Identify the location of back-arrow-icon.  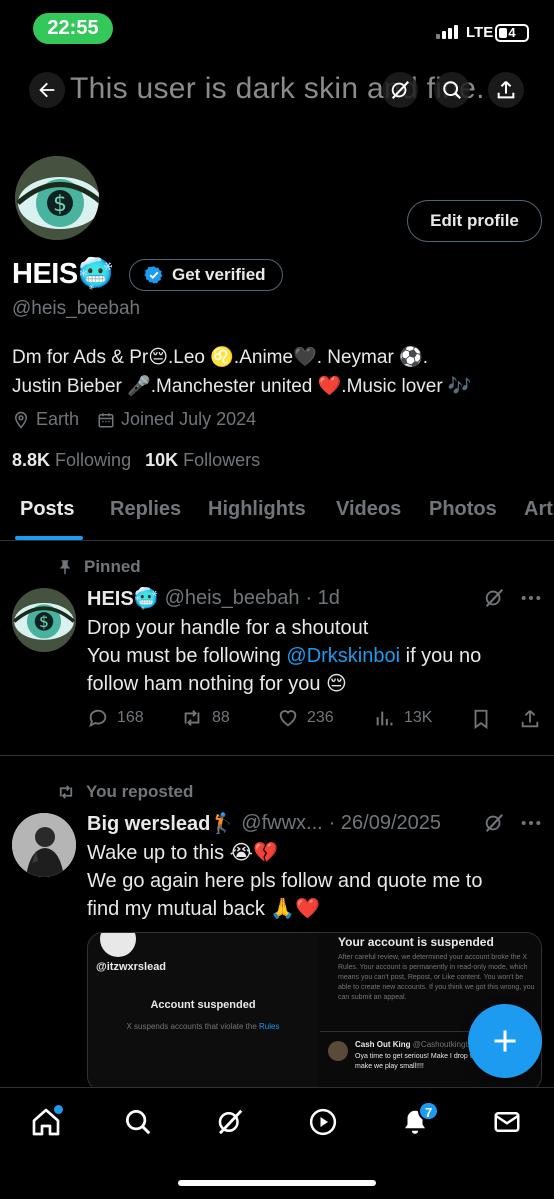
(47, 90).